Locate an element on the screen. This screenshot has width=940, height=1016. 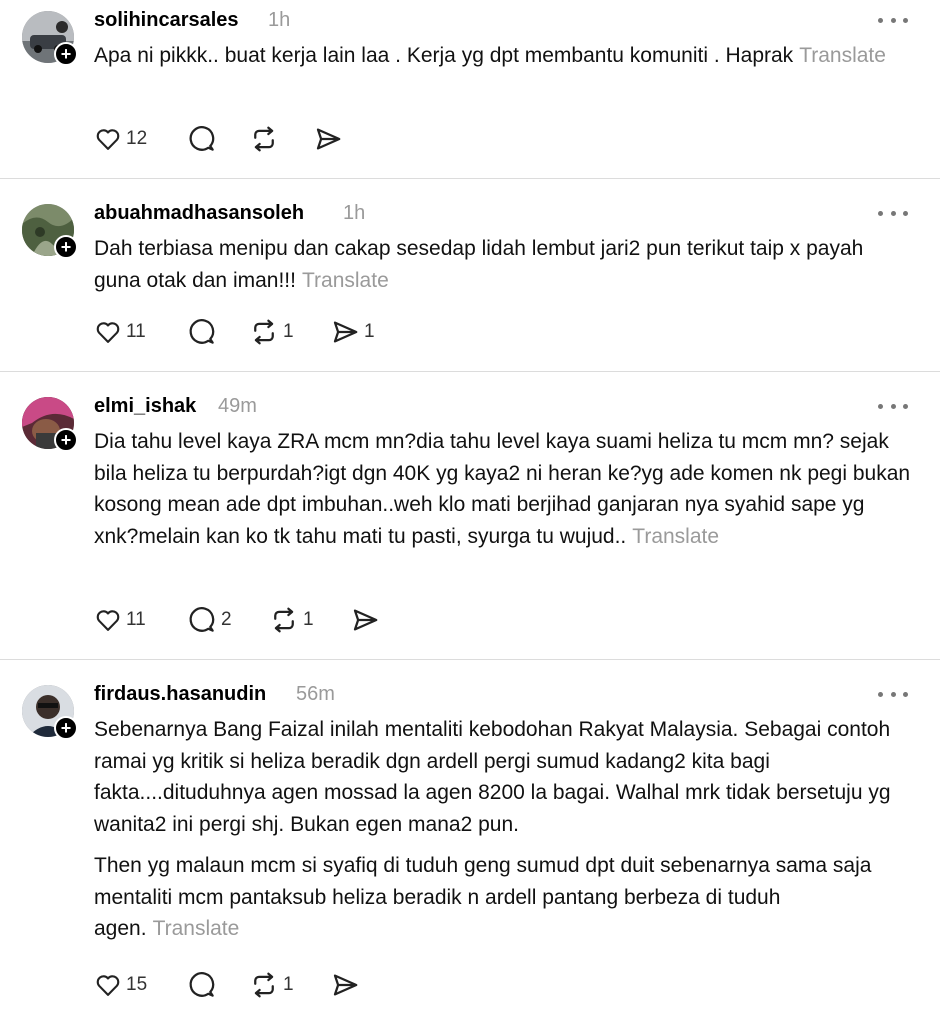
timestamp: 56m is located at coordinates (315, 694).